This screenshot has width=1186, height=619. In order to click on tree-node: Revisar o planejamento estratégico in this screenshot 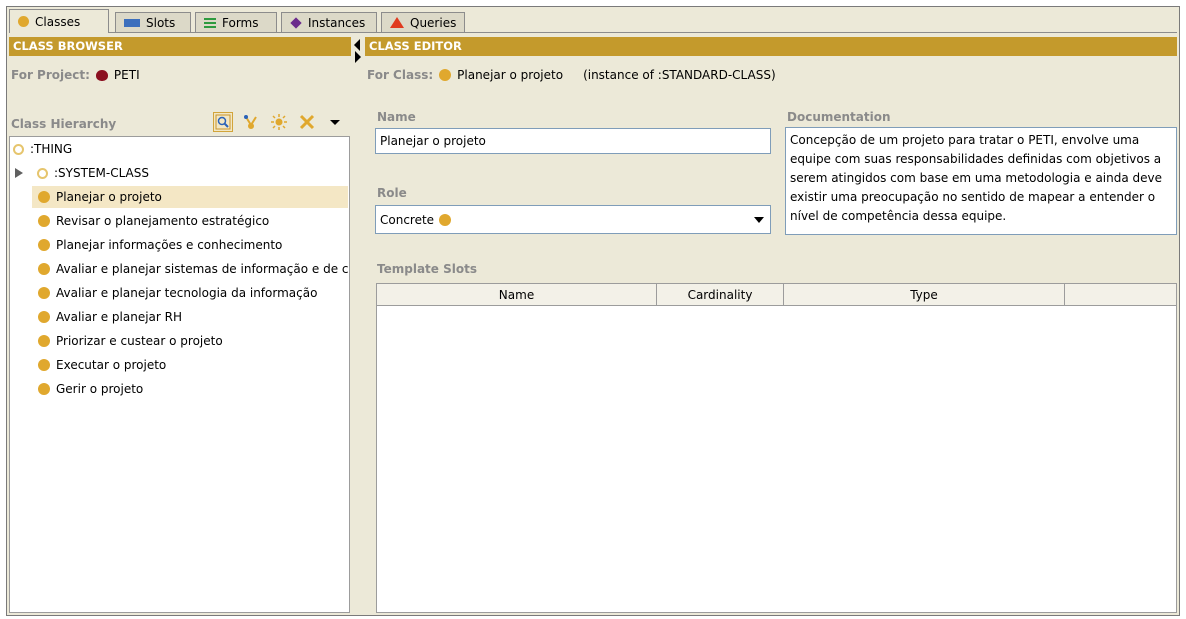, I will do `click(153, 221)`.